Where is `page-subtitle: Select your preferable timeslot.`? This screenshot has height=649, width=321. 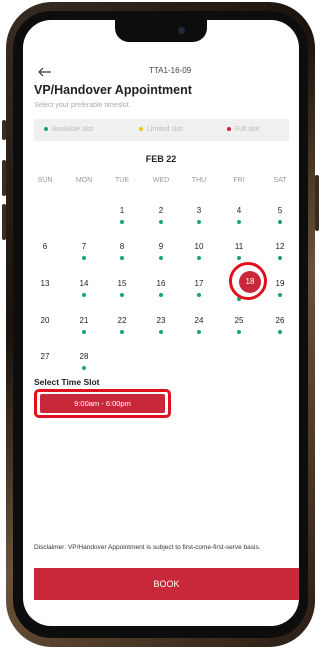 page-subtitle: Select your preferable timeslot. is located at coordinates (82, 105).